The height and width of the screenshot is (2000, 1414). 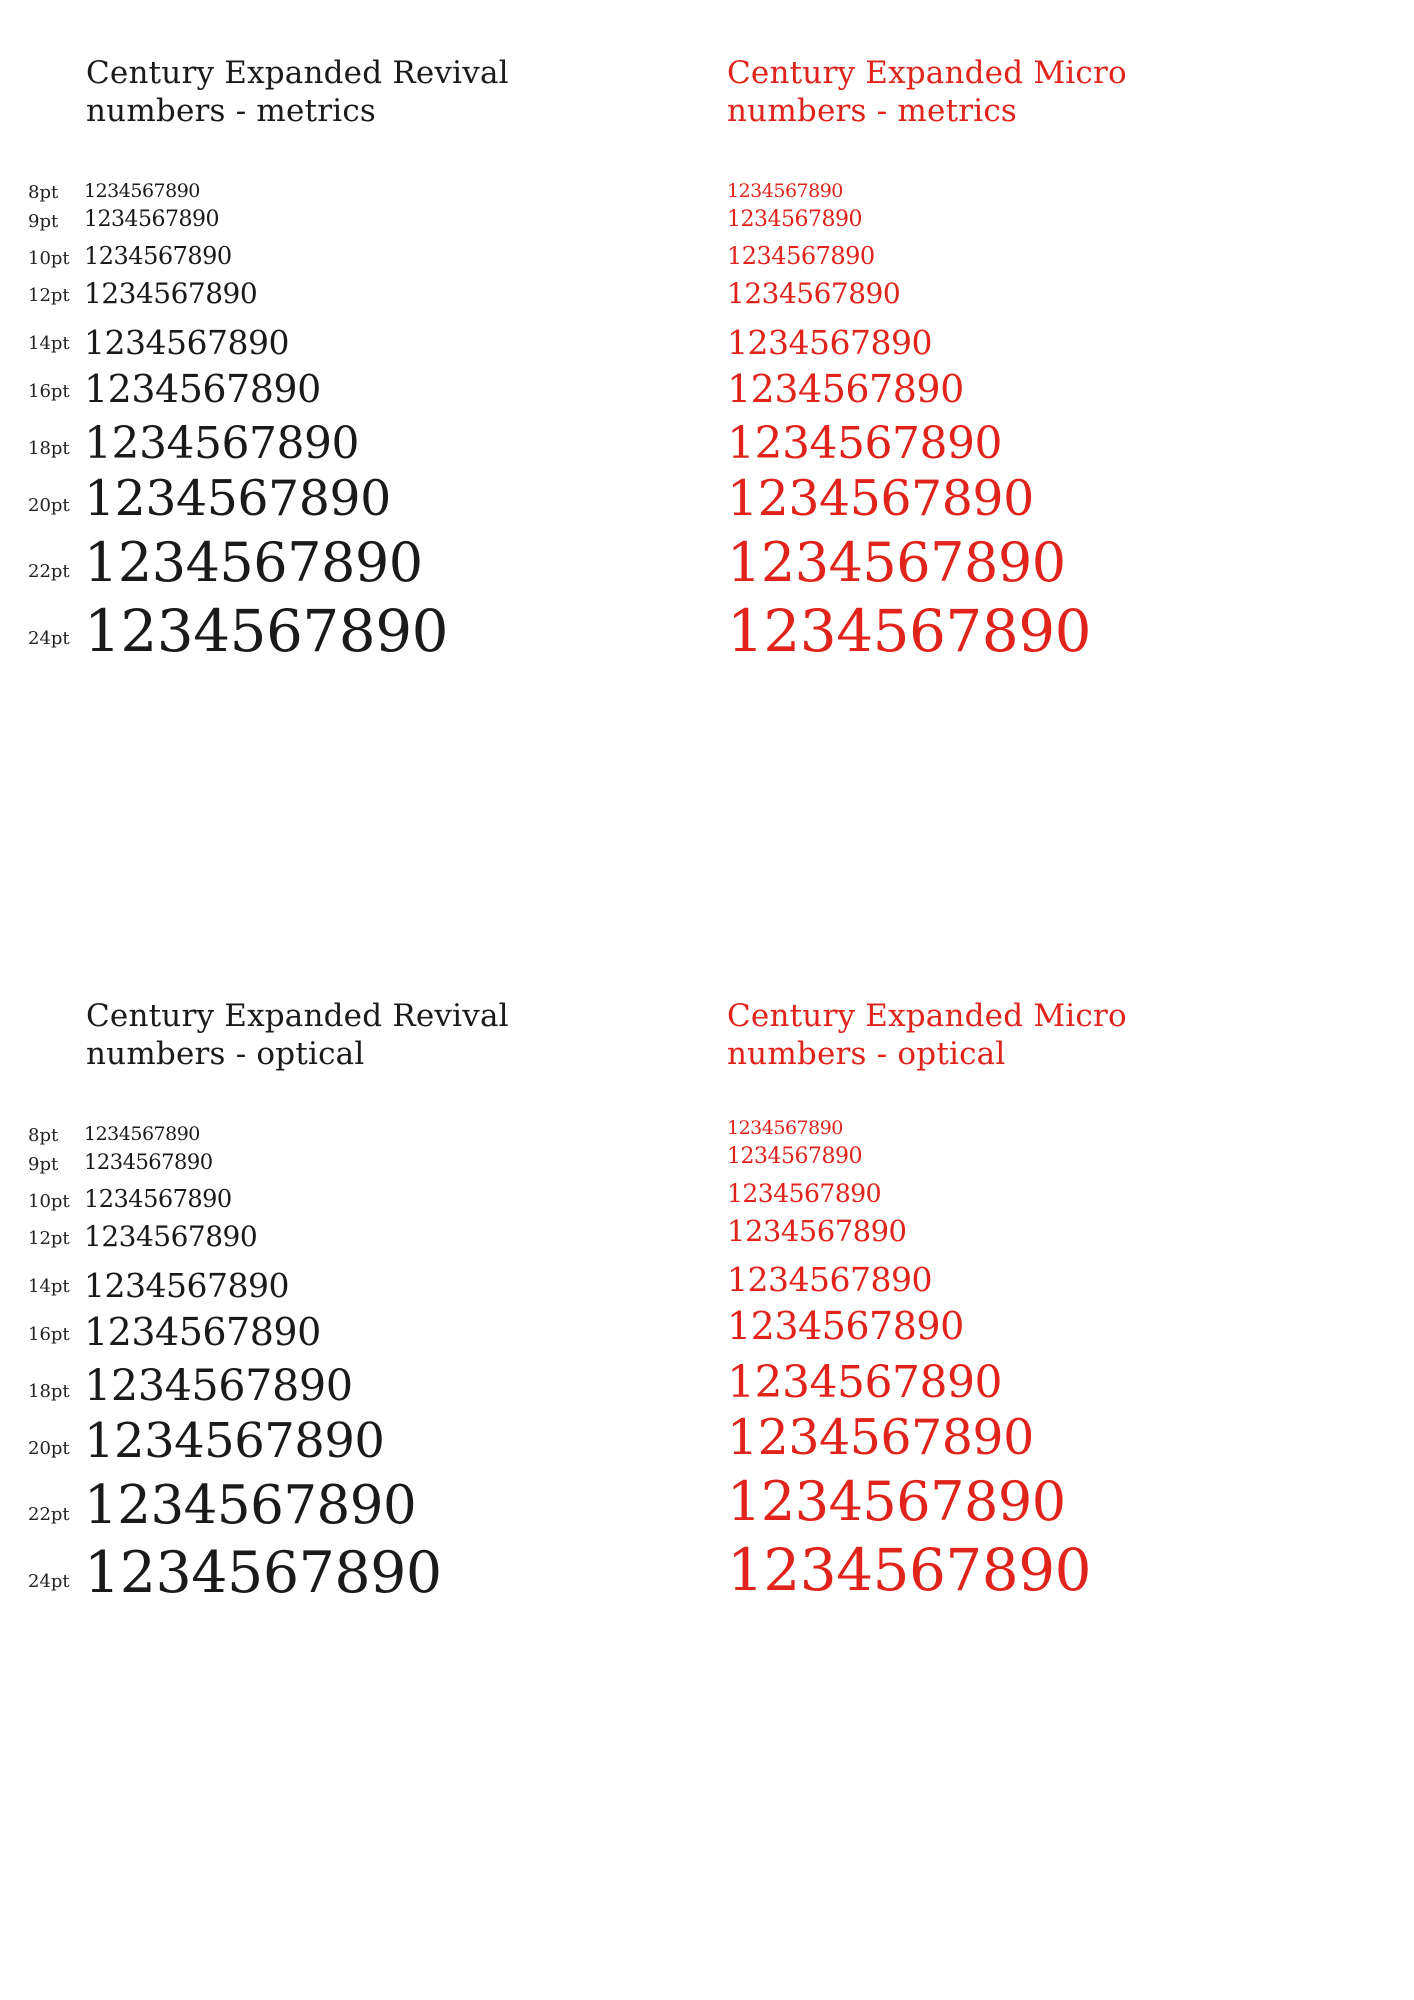 What do you see at coordinates (297, 73) in the screenshot?
I see `revival-metrics-title: Century Expanded Revival` at bounding box center [297, 73].